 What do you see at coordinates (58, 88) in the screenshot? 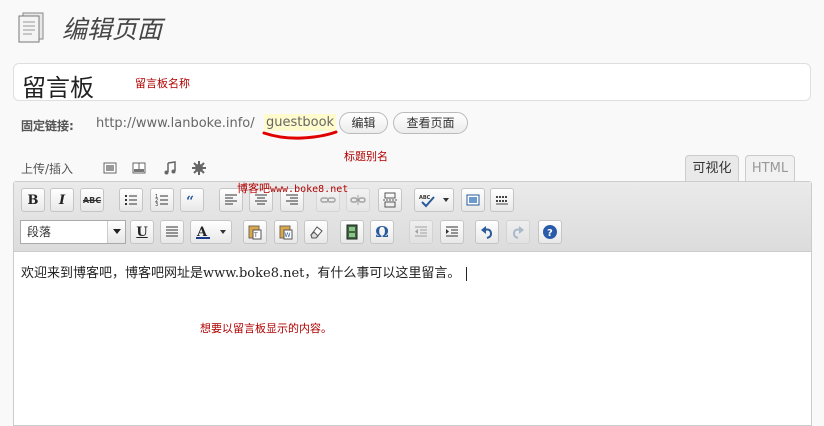
I see `post-title-value: 留言板` at bounding box center [58, 88].